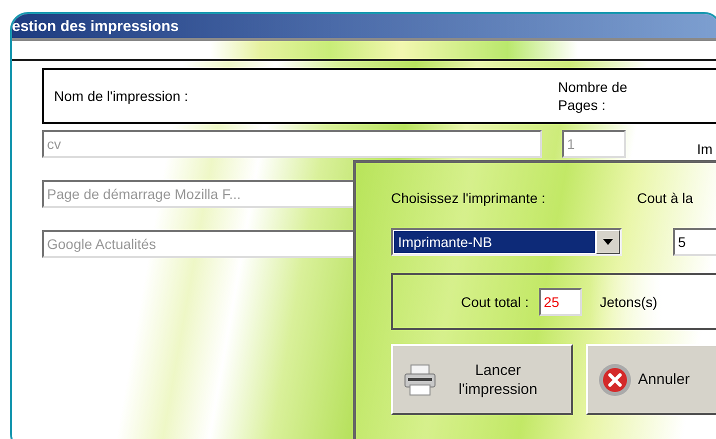 The width and height of the screenshot is (716, 439). What do you see at coordinates (364, 27) in the screenshot?
I see `window-title: estion des impressions` at bounding box center [364, 27].